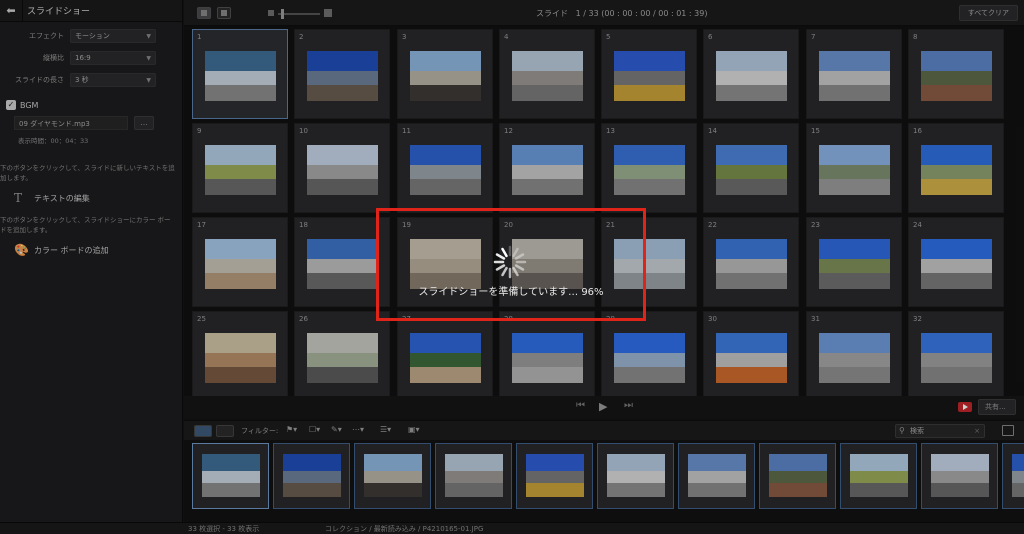 The height and width of the screenshot is (534, 1024). I want to click on bgm-checkbox: ✓, so click(11, 105).